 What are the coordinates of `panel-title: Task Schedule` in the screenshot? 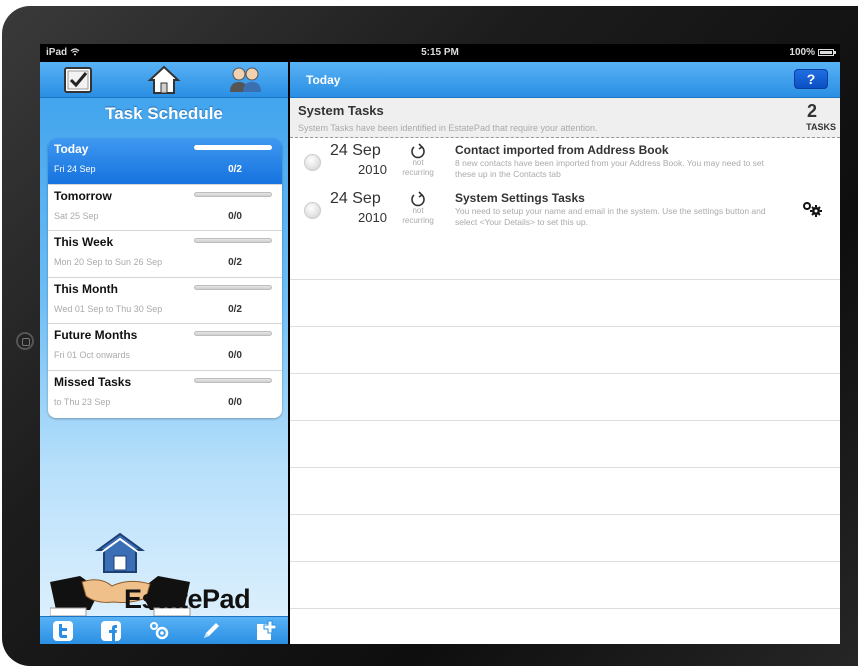 It's located at (164, 113).